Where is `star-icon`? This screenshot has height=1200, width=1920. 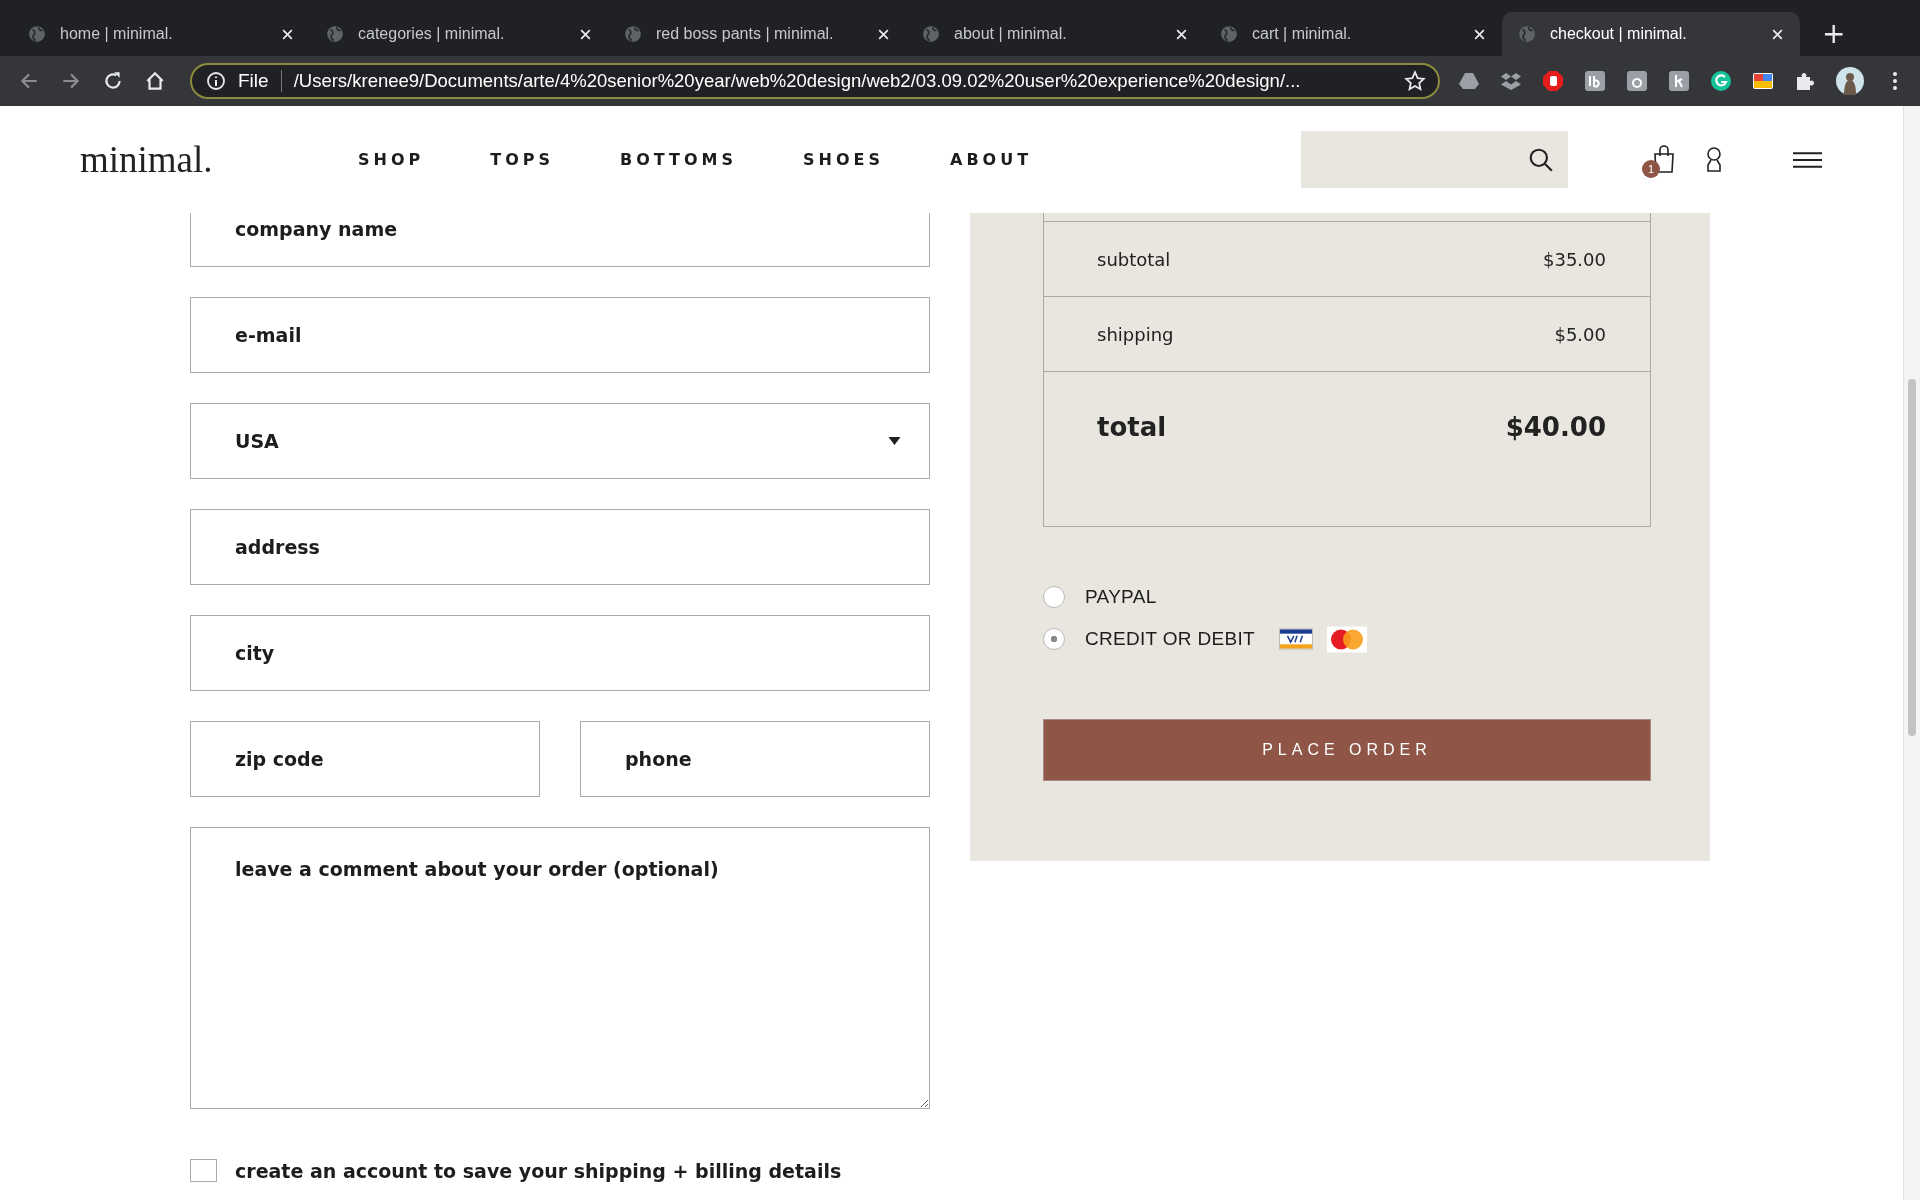 star-icon is located at coordinates (1415, 81).